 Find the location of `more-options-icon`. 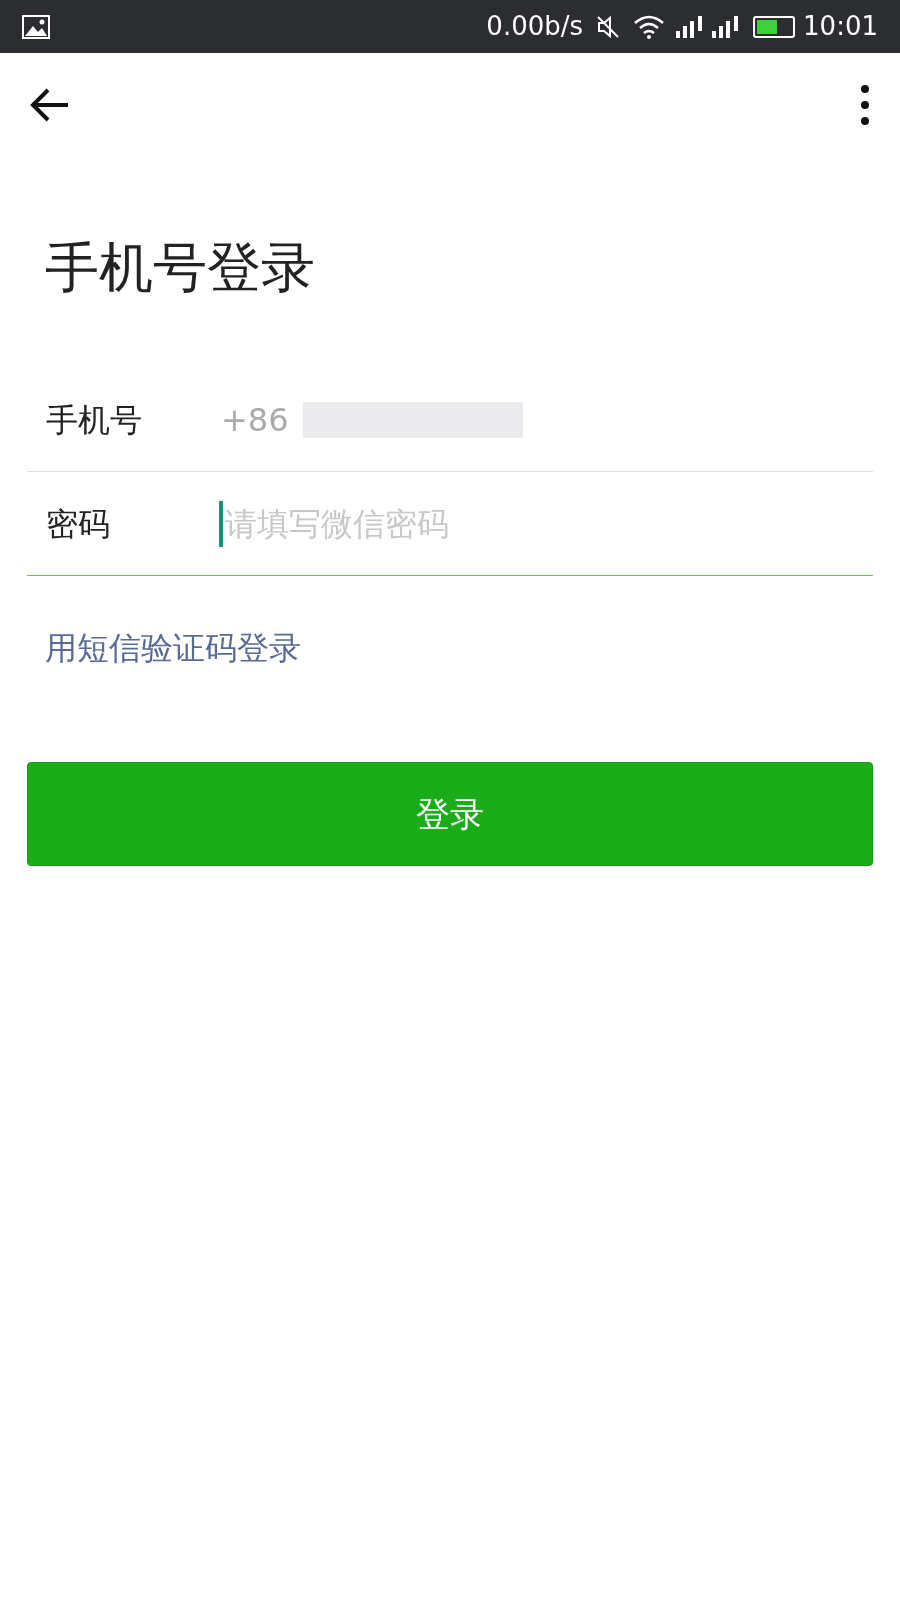

more-options-icon is located at coordinates (865, 105).